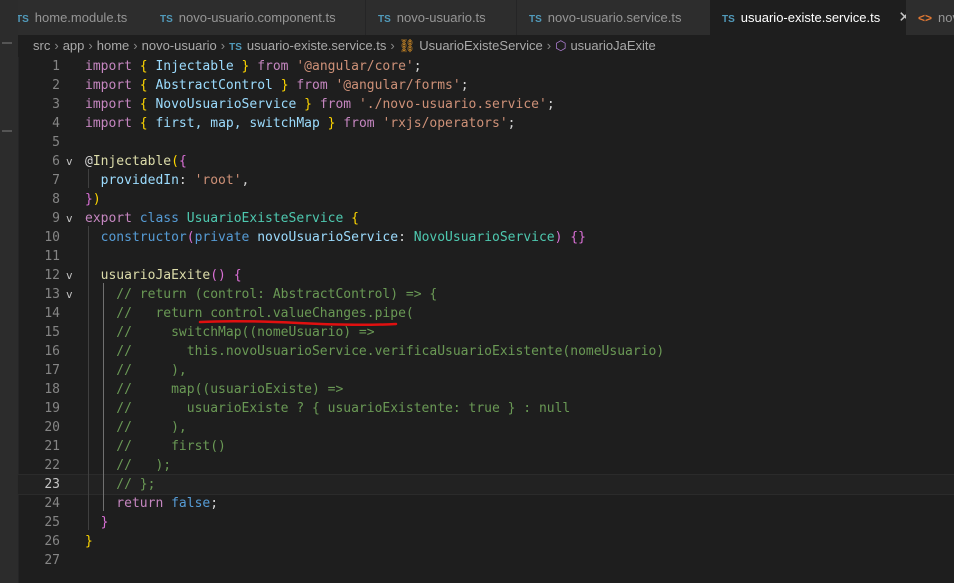 The width and height of the screenshot is (954, 583). I want to click on code-token: '@angular/forms', so click(398, 85).